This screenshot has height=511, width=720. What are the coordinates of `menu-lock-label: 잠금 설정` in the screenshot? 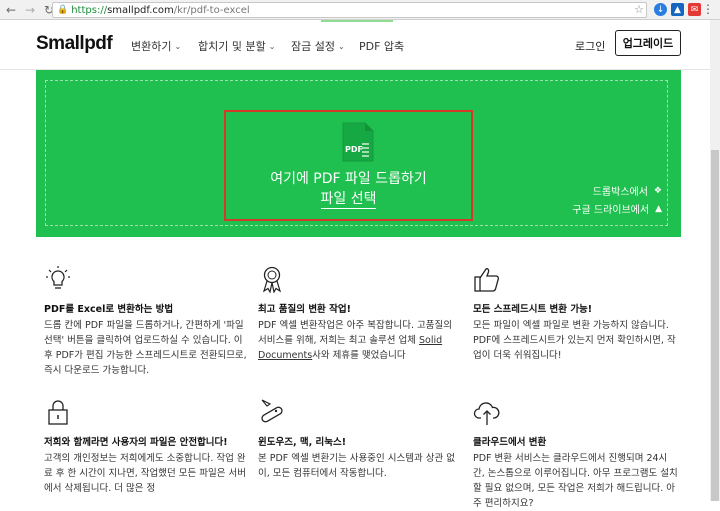 It's located at (313, 46).